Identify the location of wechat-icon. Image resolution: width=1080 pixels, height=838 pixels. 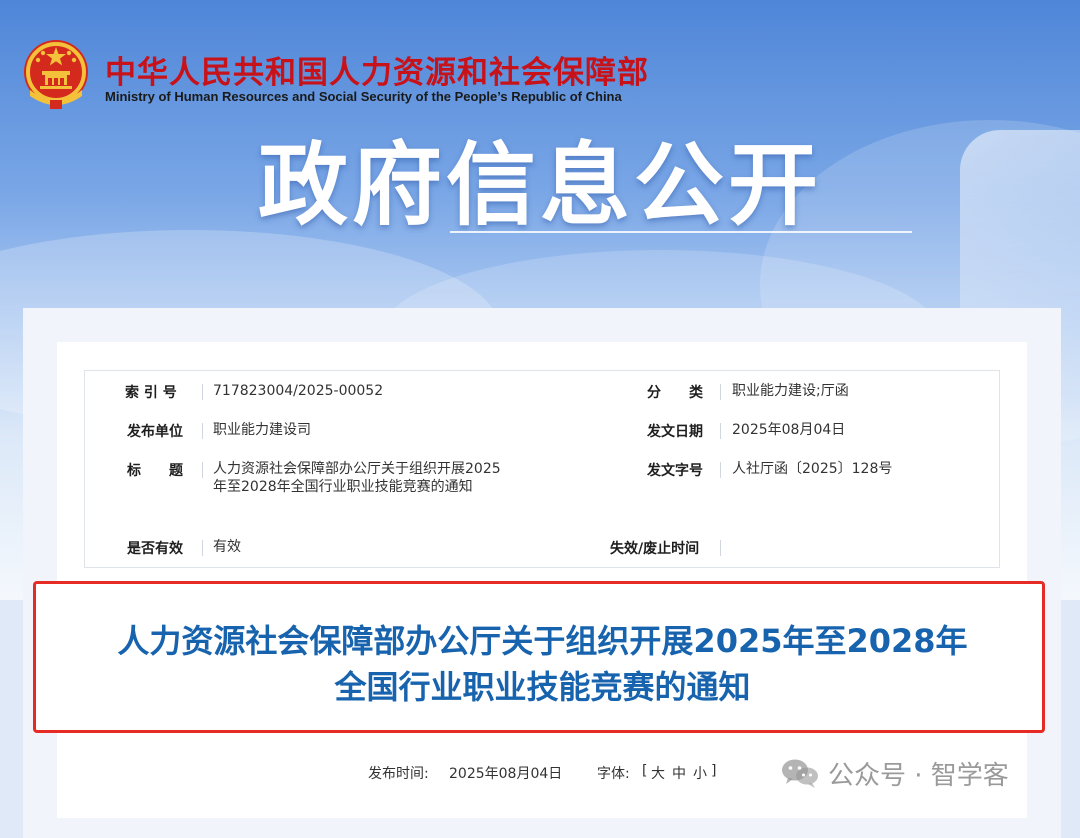
(800, 773).